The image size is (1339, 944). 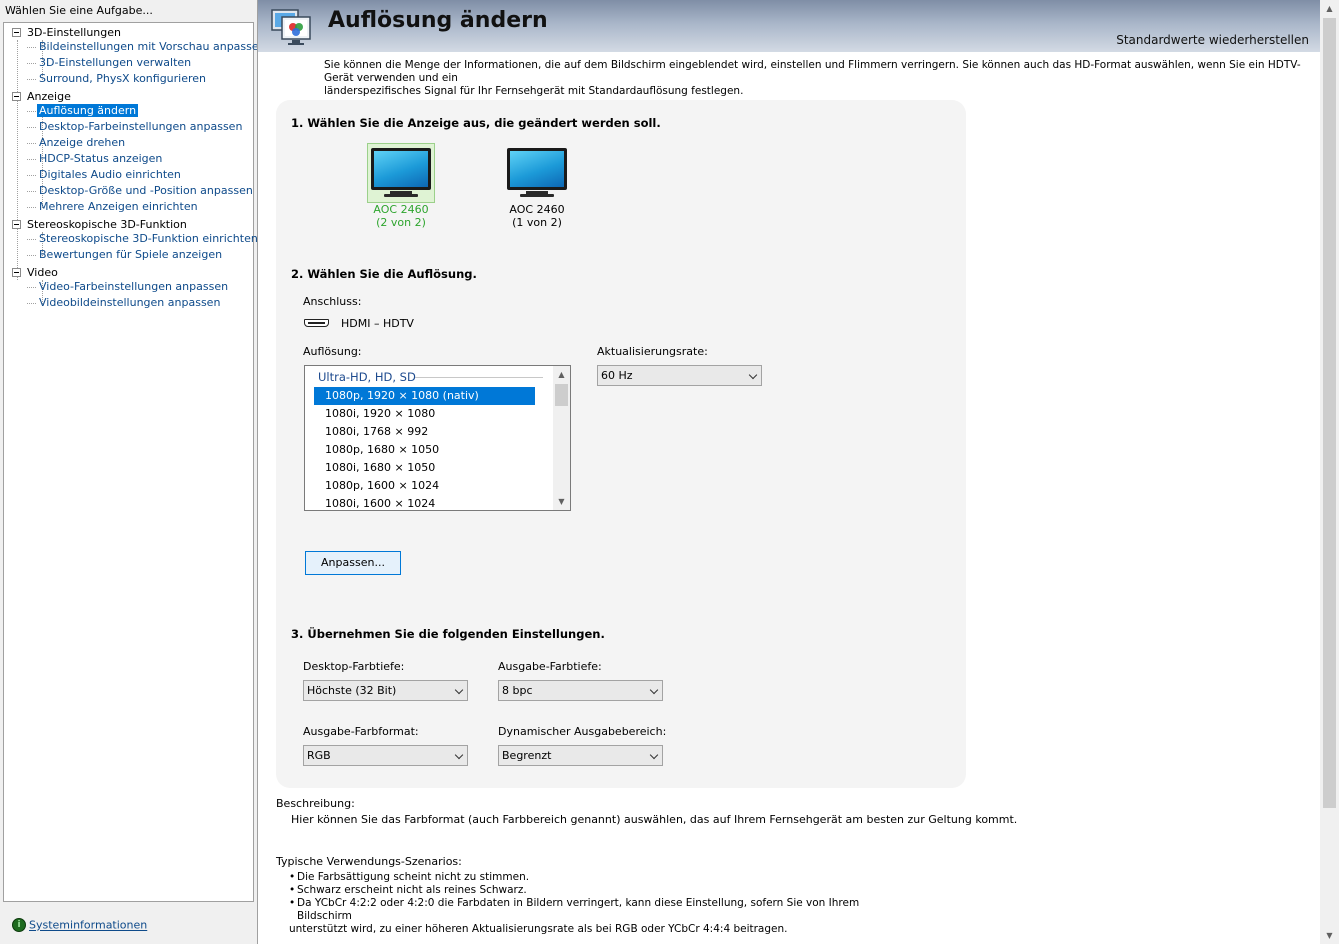 I want to click on group-divider, so click(x=479, y=377).